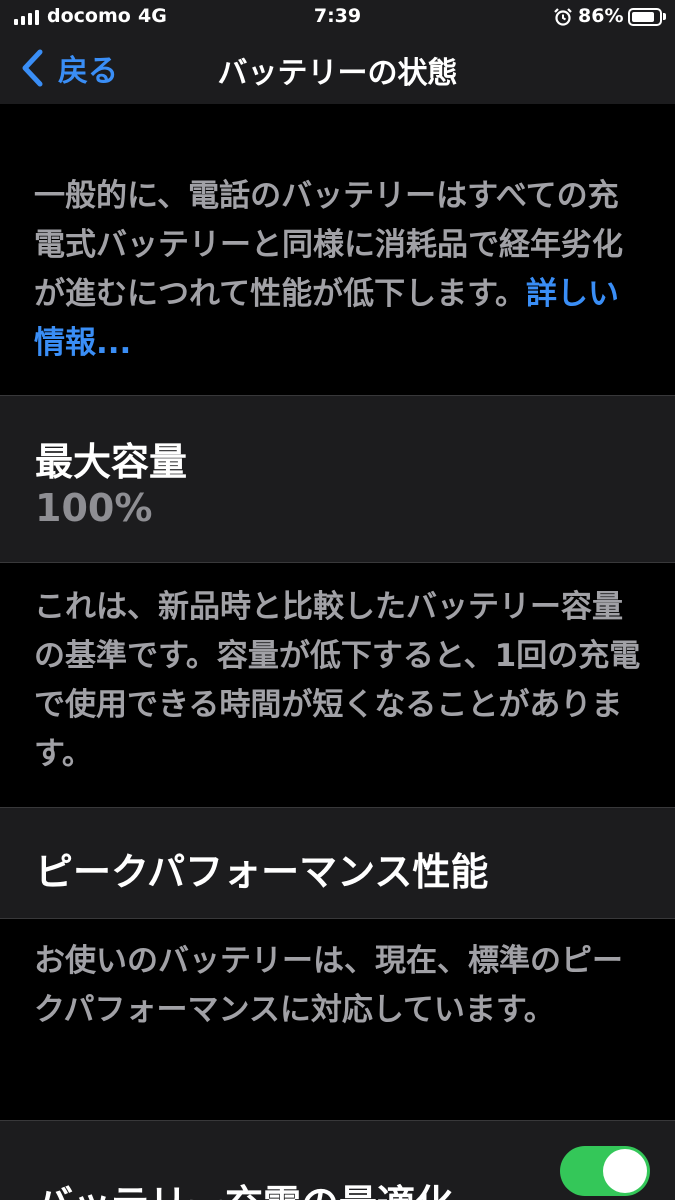  What do you see at coordinates (94, 508) in the screenshot?
I see `max-capacity-value: 100%` at bounding box center [94, 508].